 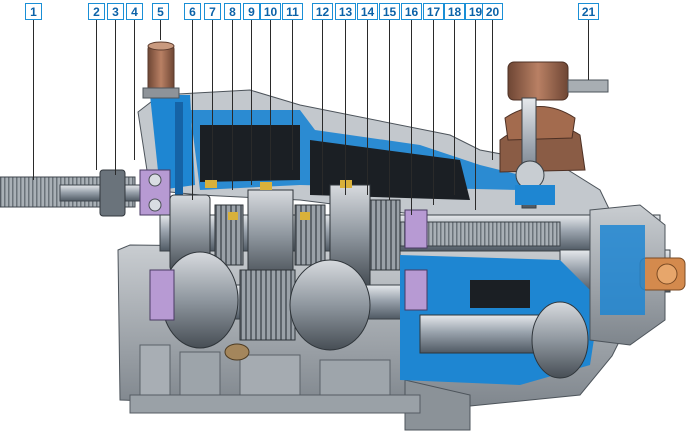 I want to click on breather-cap, so click(x=161, y=70).